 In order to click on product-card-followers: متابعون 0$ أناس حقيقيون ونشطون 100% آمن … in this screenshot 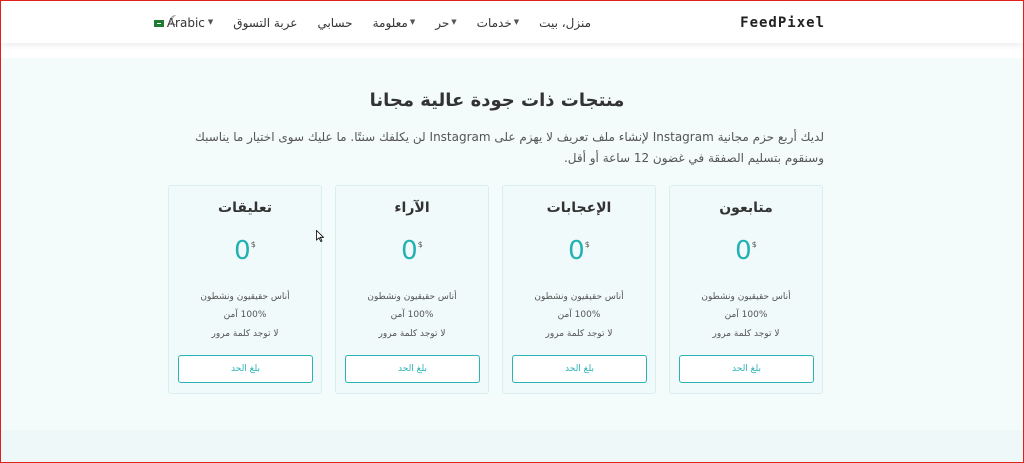, I will do `click(746, 289)`.